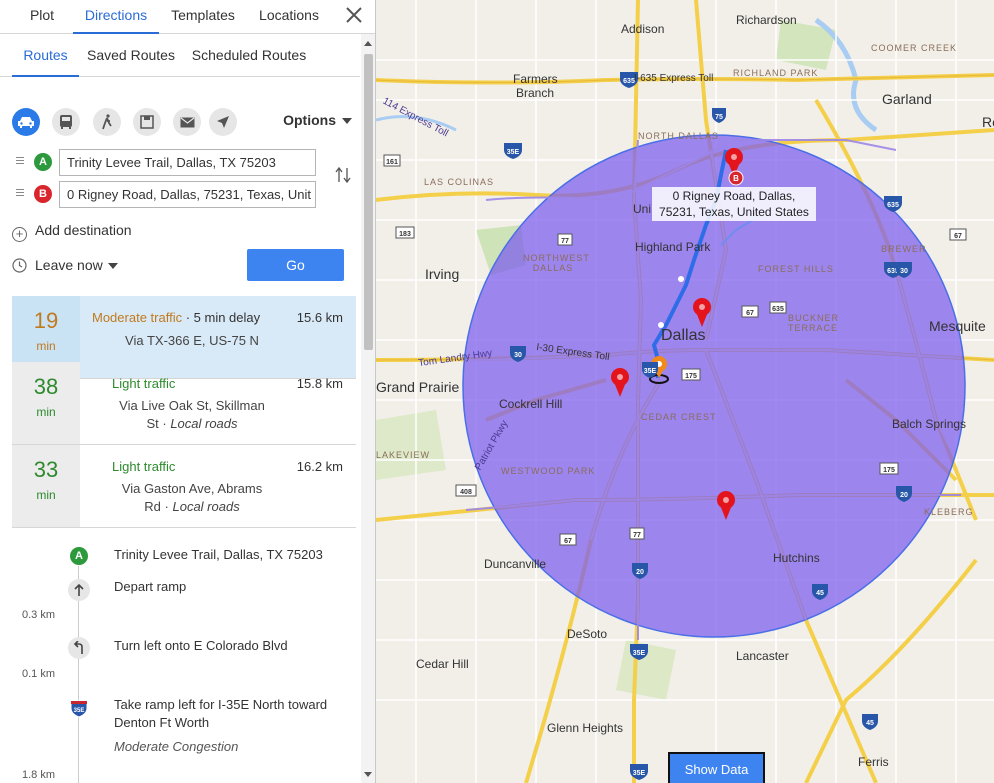 The height and width of the screenshot is (783, 994). What do you see at coordinates (535, 79) in the screenshot?
I see `map-label: Farmers` at bounding box center [535, 79].